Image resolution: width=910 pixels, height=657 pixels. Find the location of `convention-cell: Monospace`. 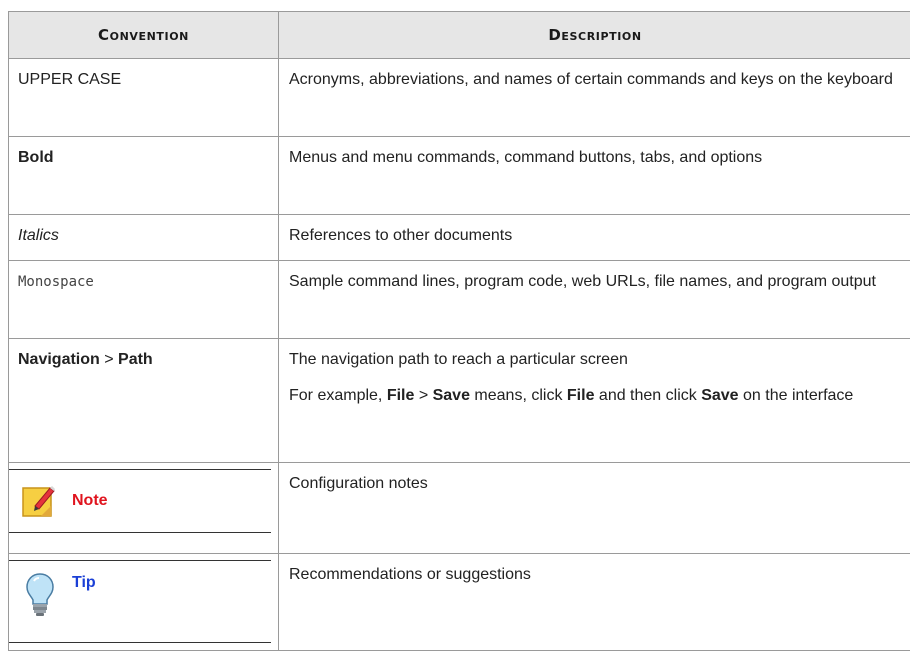

convention-cell: Monospace is located at coordinates (143, 299).